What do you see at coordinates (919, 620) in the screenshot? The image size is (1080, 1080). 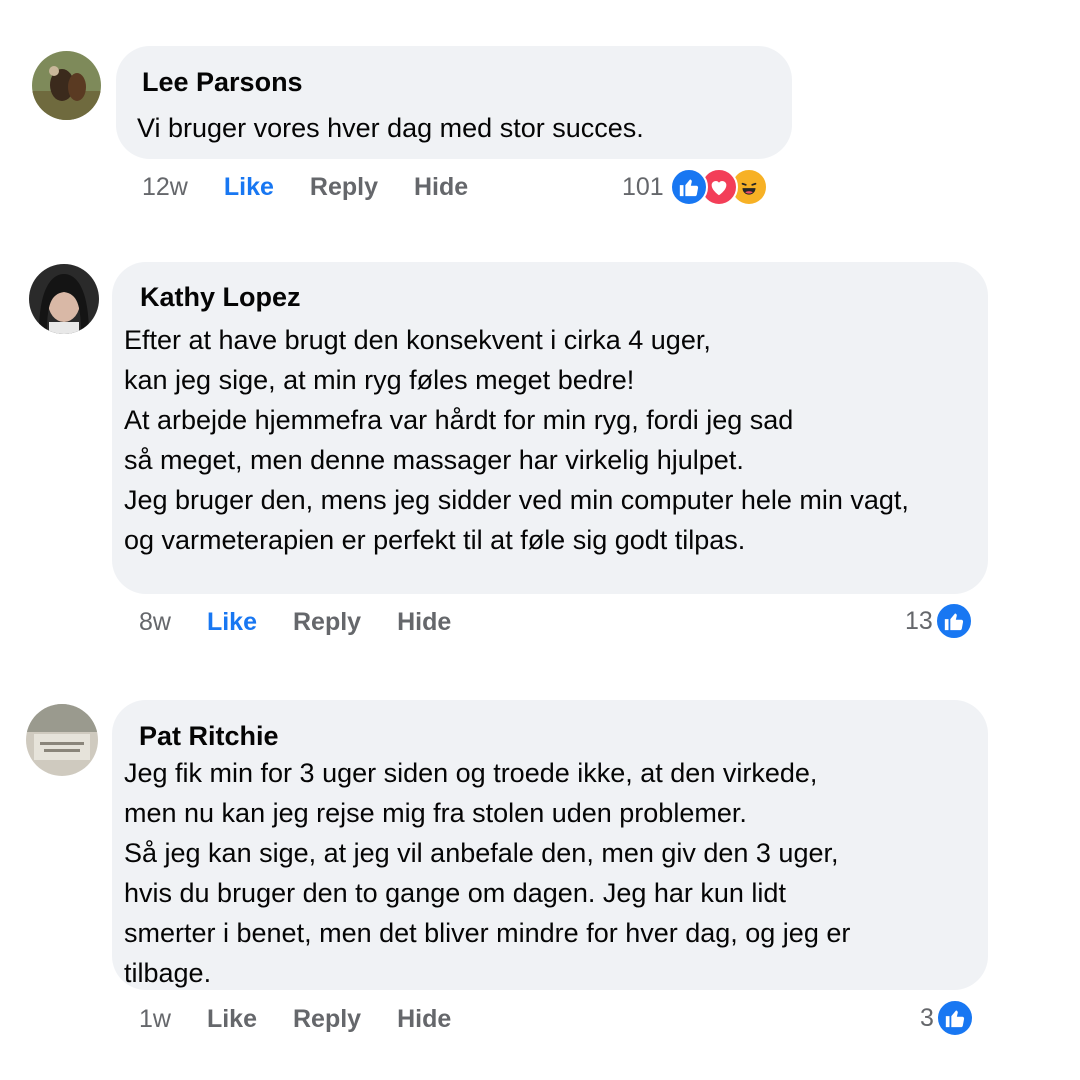 I see `reaction-count: 13` at bounding box center [919, 620].